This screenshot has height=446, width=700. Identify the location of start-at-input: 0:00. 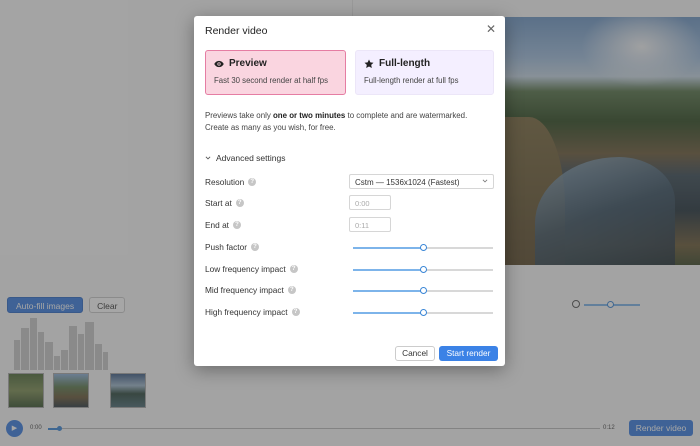
(370, 202).